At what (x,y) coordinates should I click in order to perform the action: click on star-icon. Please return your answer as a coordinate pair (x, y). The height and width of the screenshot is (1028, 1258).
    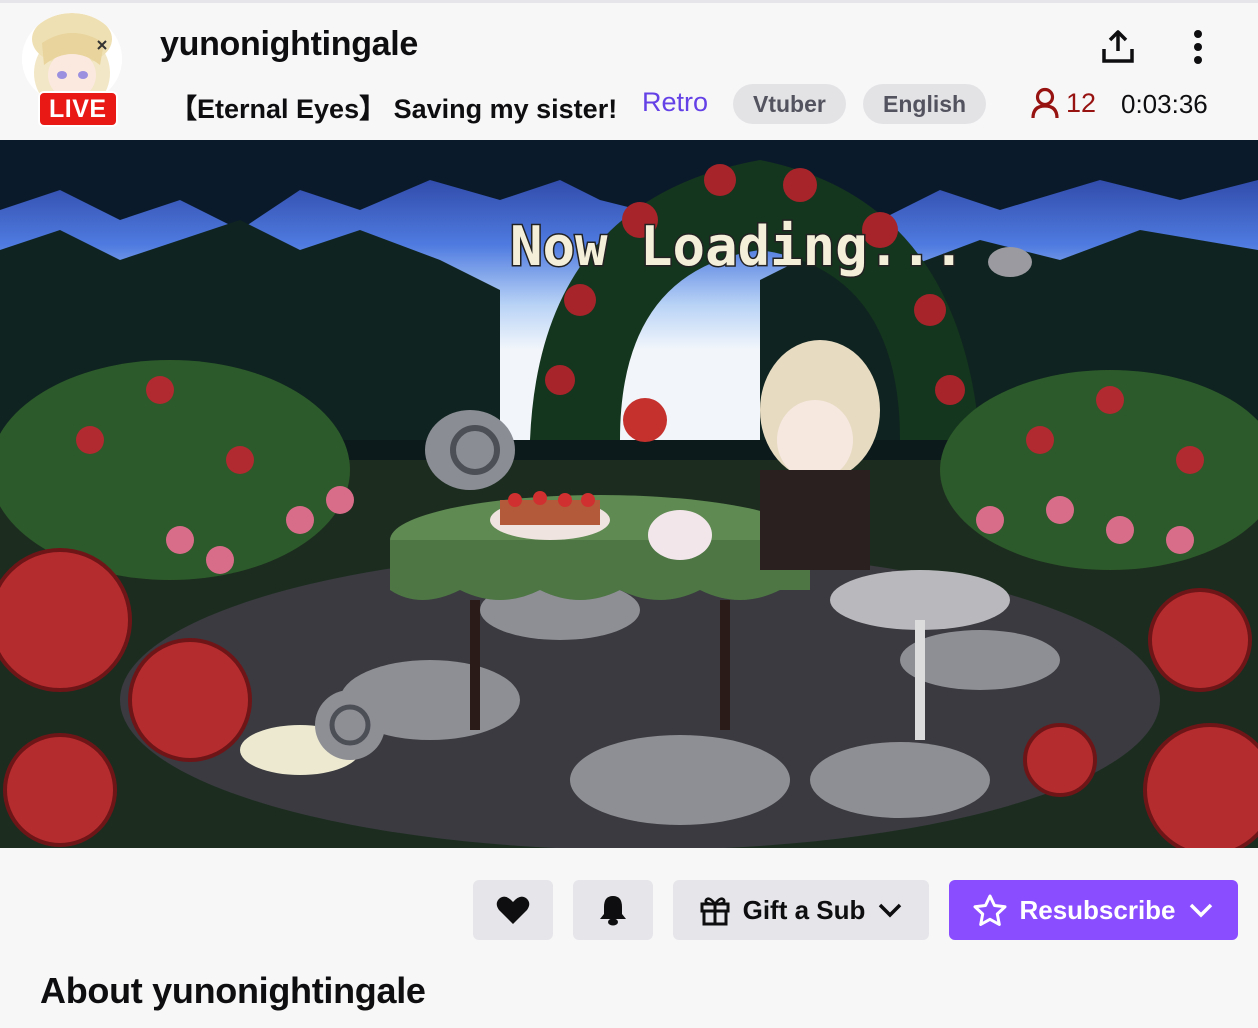
    Looking at the image, I should click on (990, 910).